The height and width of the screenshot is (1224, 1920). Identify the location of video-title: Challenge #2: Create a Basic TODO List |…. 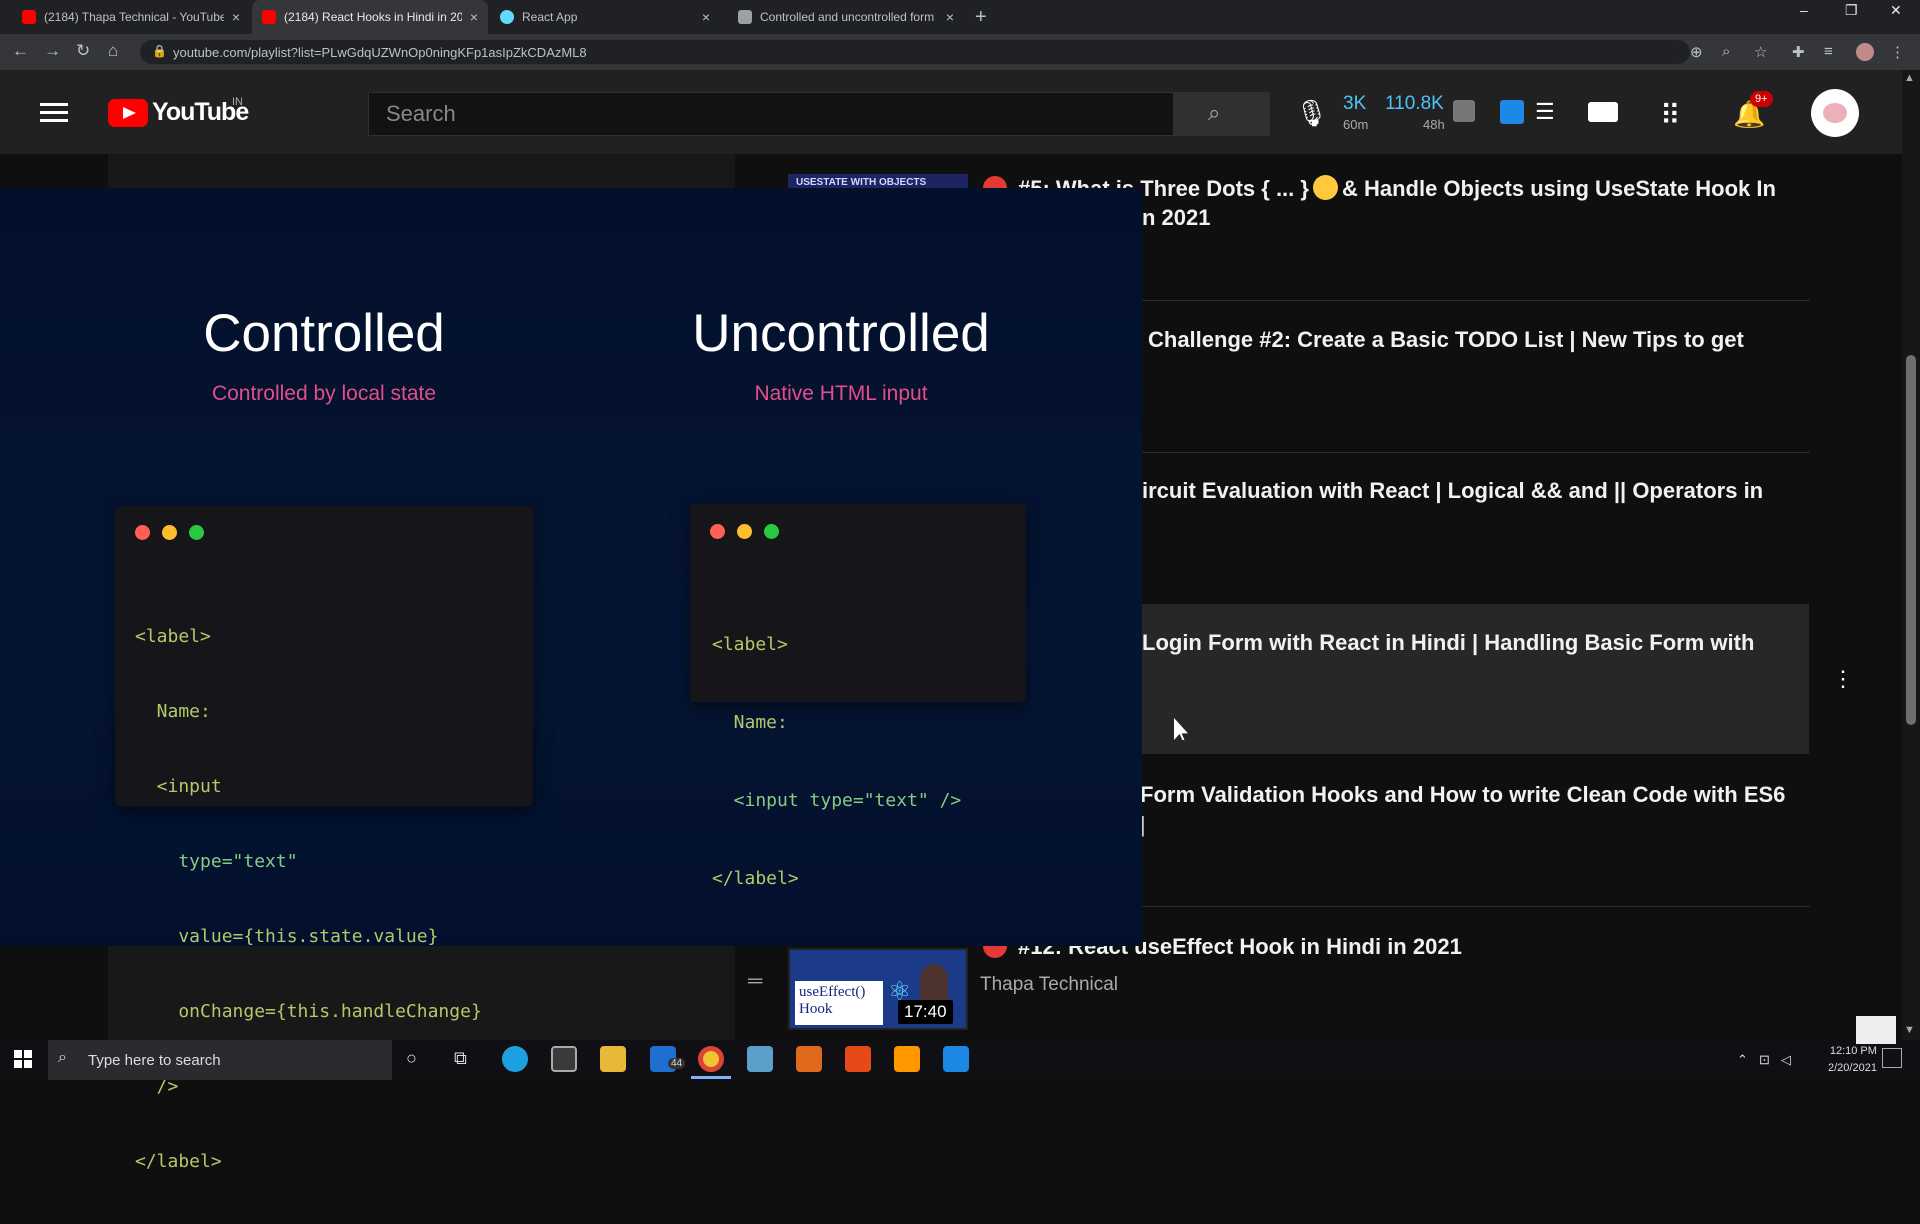
(1446, 340).